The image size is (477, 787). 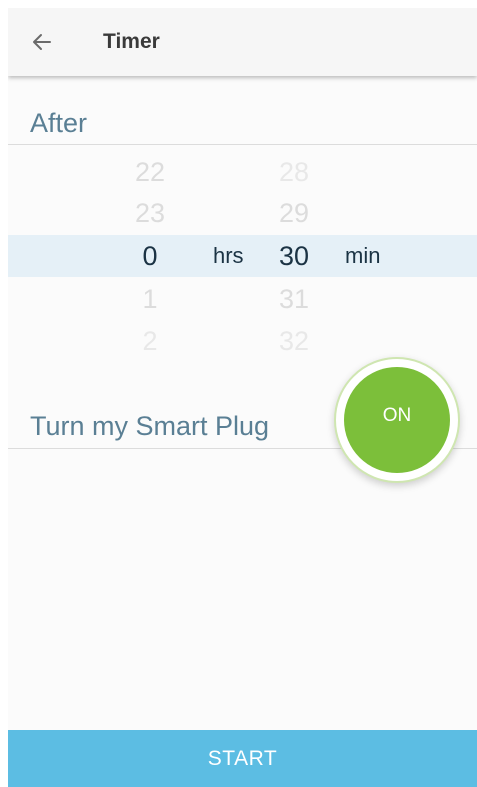 I want to click on back-button, so click(x=42, y=42).